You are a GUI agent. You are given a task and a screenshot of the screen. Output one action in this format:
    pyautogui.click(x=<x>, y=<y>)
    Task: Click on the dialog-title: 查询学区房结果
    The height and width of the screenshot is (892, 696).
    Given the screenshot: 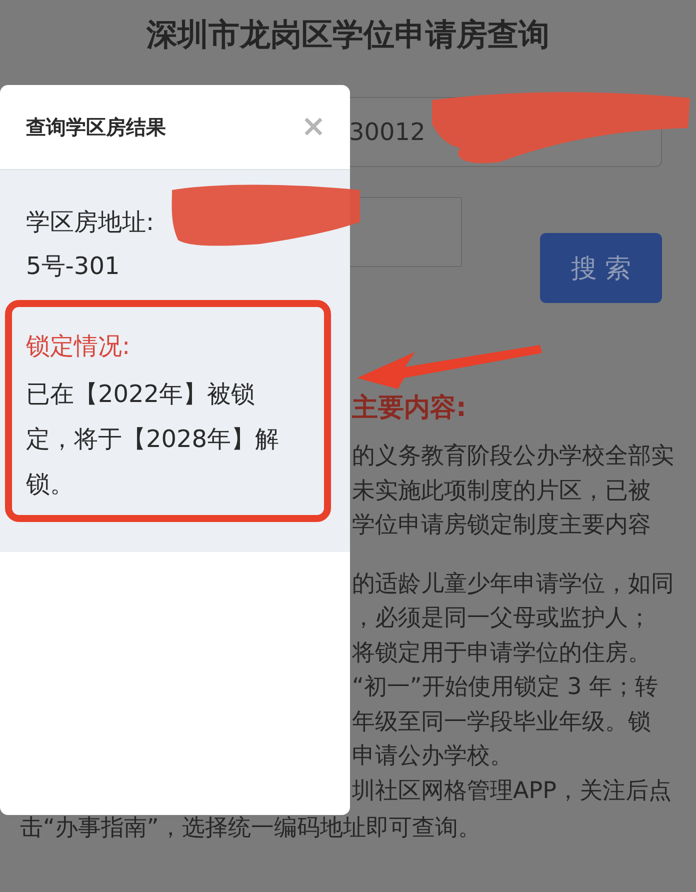 What is the action you would take?
    pyautogui.click(x=96, y=127)
    